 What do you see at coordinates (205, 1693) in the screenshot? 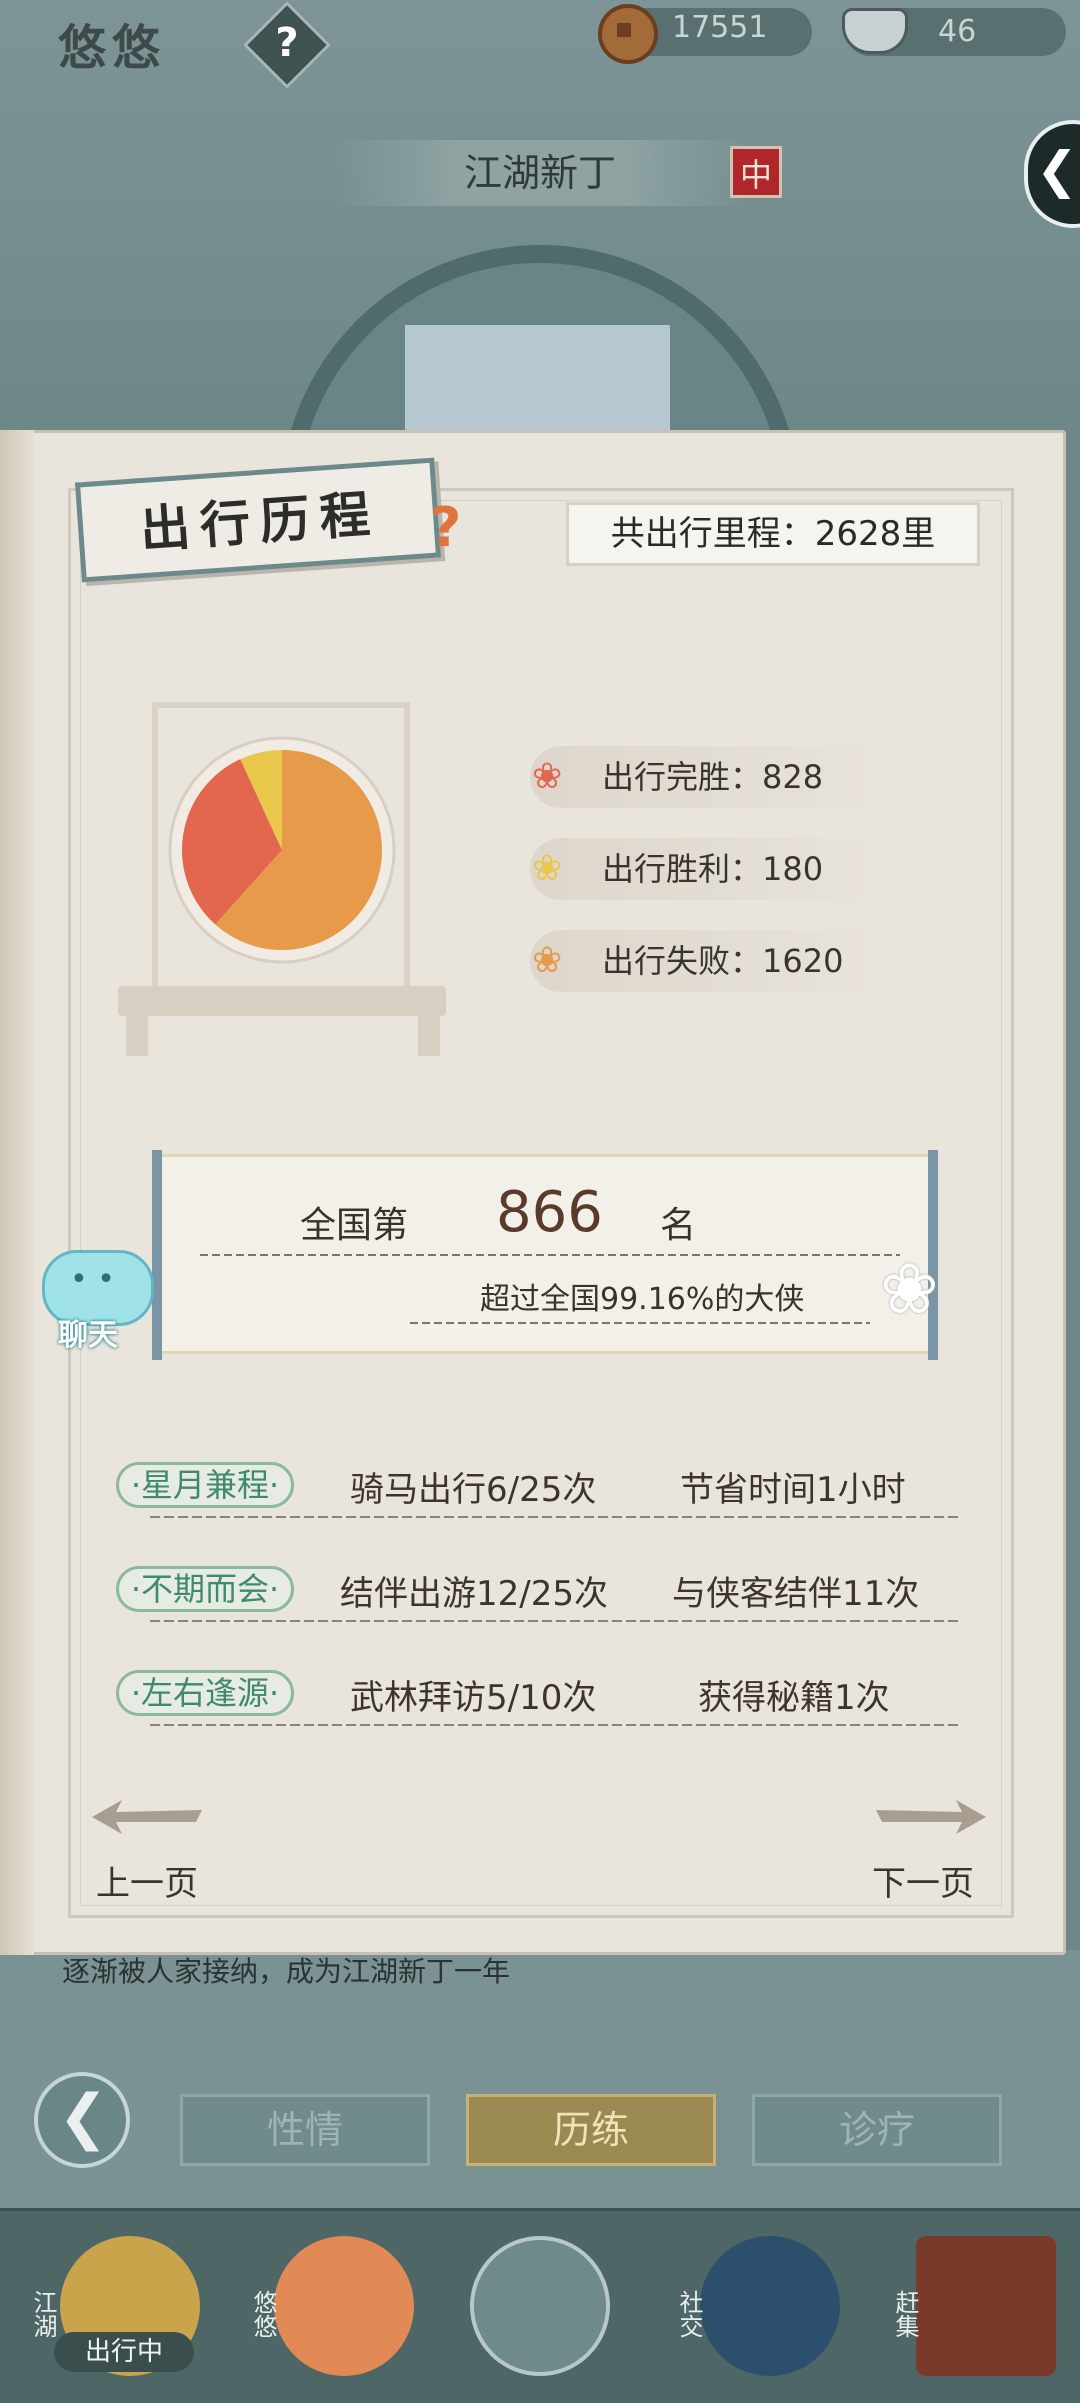
I see `activity-tag: ·左右逢源·` at bounding box center [205, 1693].